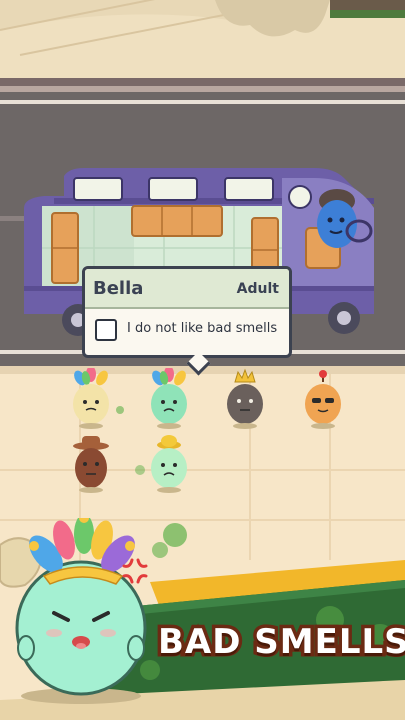 The height and width of the screenshot is (720, 405). I want to click on trait-text: I do not like bad smells, so click(202, 328).